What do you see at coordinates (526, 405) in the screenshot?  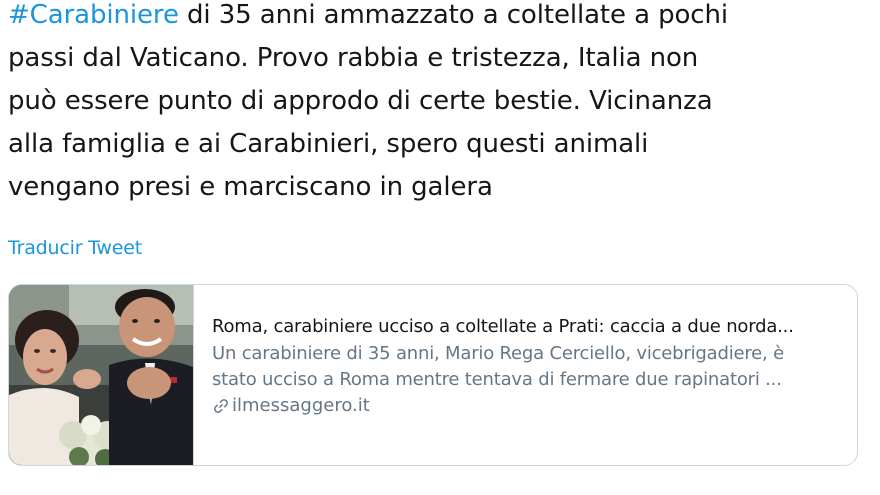 I see `card-domain: ilmessaggero.it` at bounding box center [526, 405].